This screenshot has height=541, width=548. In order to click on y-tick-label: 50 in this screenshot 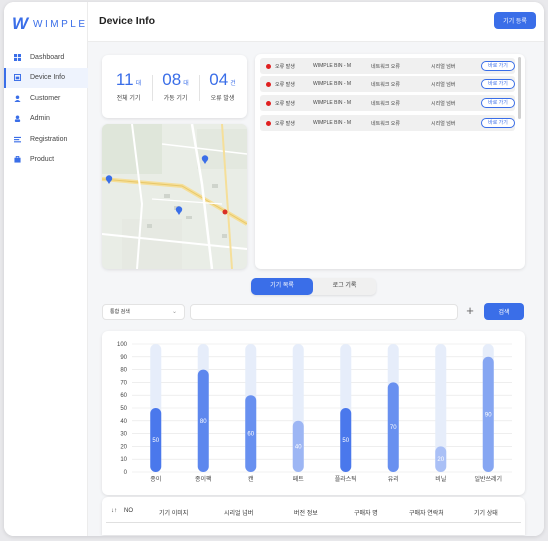, I will do `click(123, 409)`.